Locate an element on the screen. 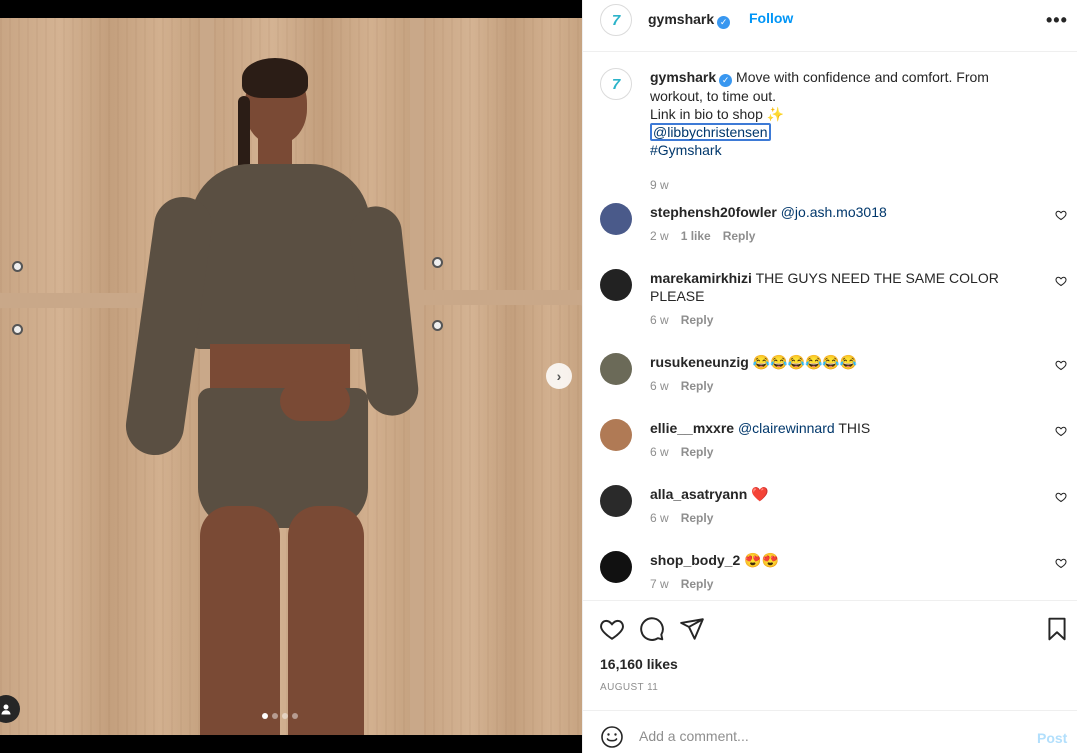  commenter-username: alla_asatryann is located at coordinates (698, 494).